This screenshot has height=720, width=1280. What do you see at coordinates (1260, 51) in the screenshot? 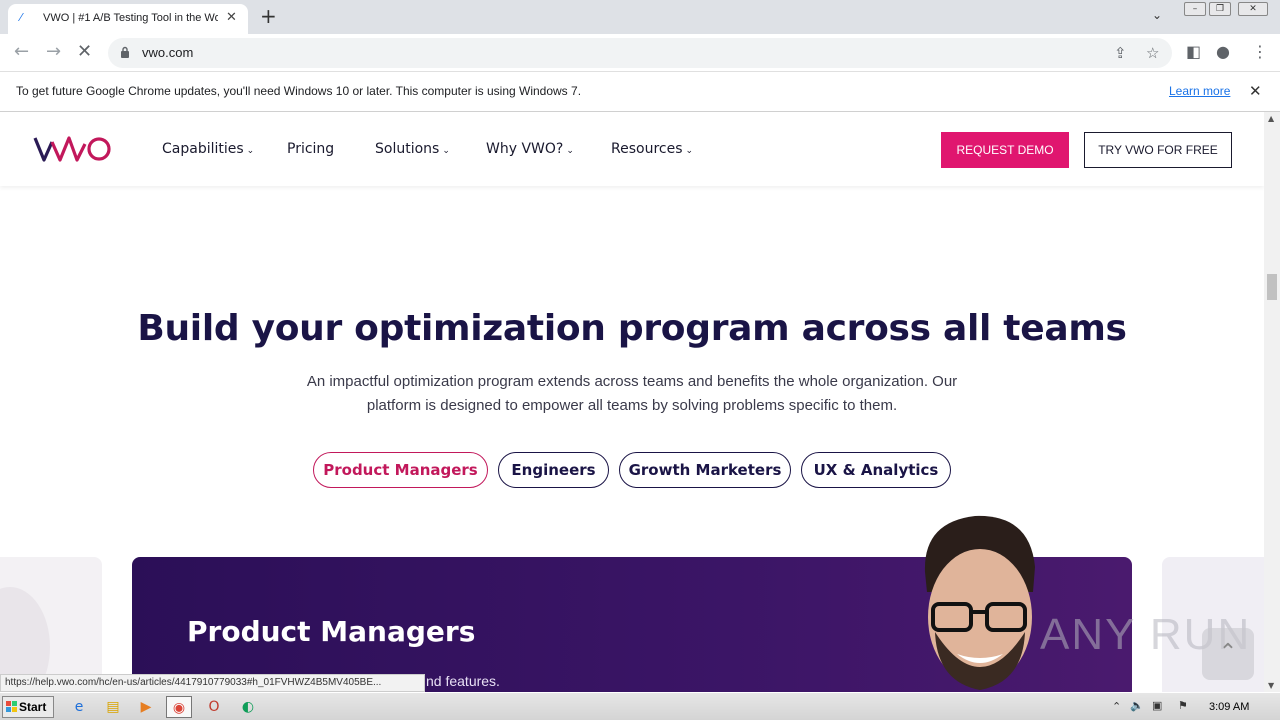
I see `more-menu-icon: ⋮` at bounding box center [1260, 51].